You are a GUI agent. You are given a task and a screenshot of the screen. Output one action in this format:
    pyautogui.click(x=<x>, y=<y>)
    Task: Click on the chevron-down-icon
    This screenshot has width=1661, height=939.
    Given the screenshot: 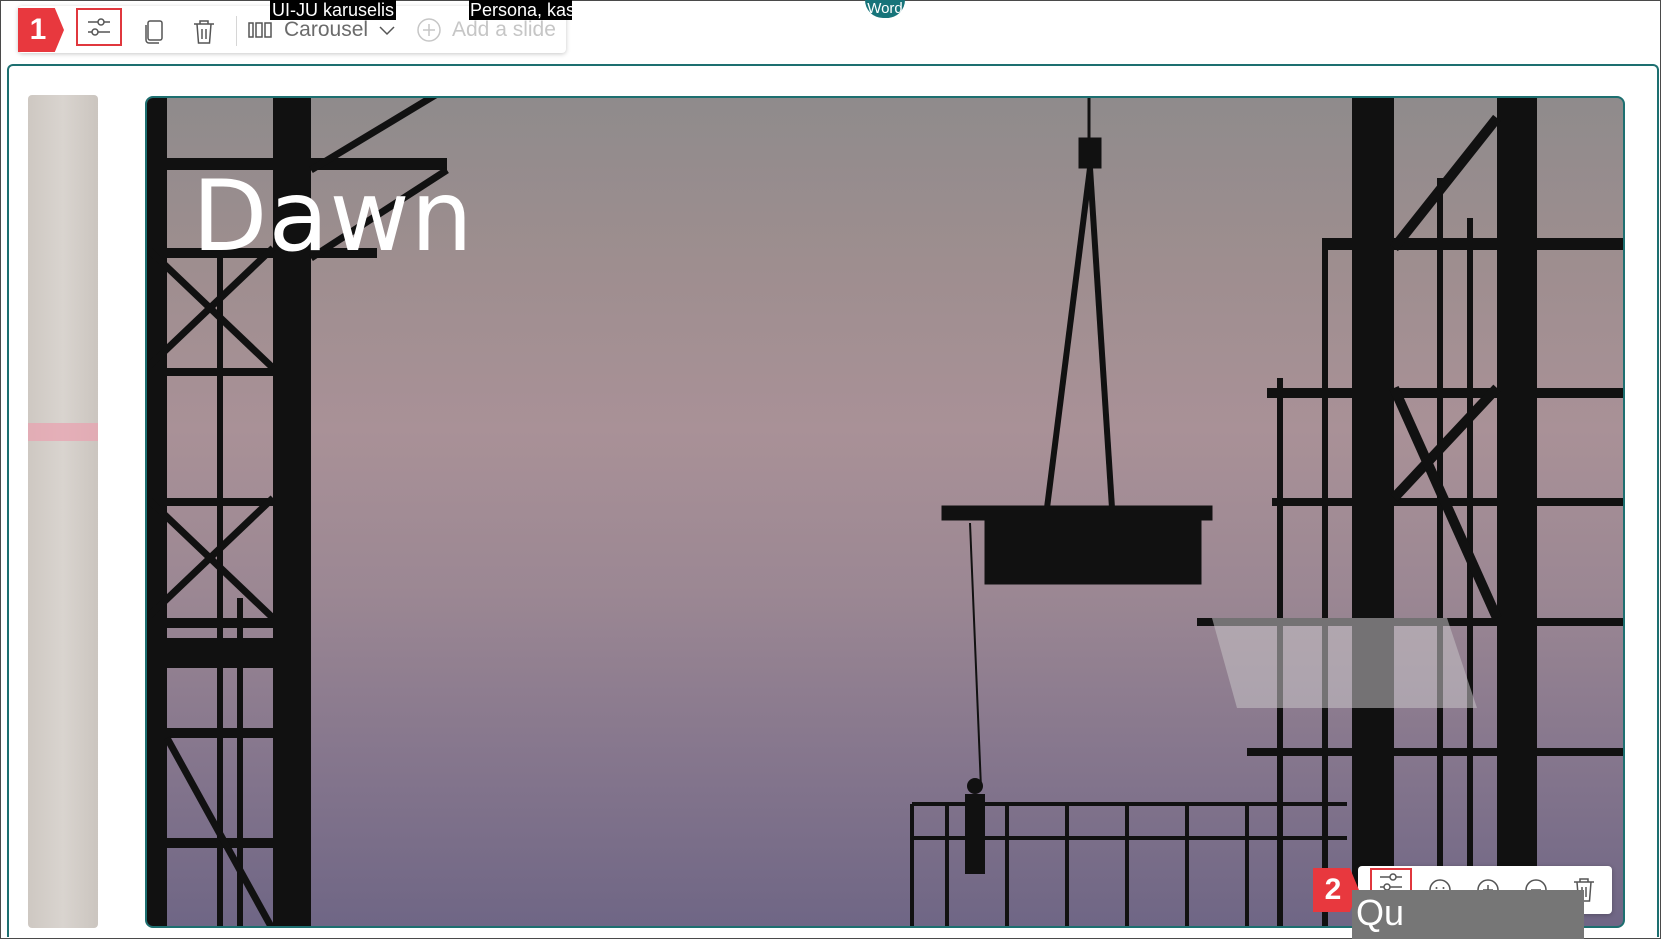 What is the action you would take?
    pyautogui.click(x=387, y=31)
    